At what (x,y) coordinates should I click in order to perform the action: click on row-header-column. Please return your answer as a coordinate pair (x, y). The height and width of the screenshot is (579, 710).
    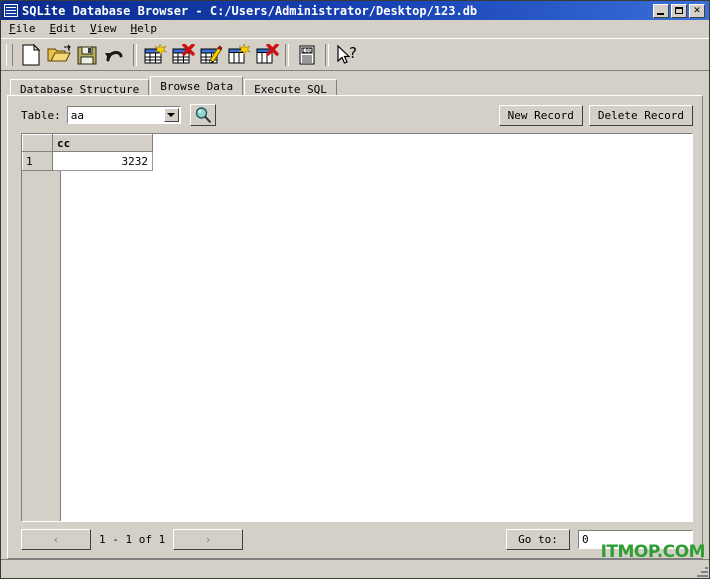
    Looking at the image, I should click on (41, 346).